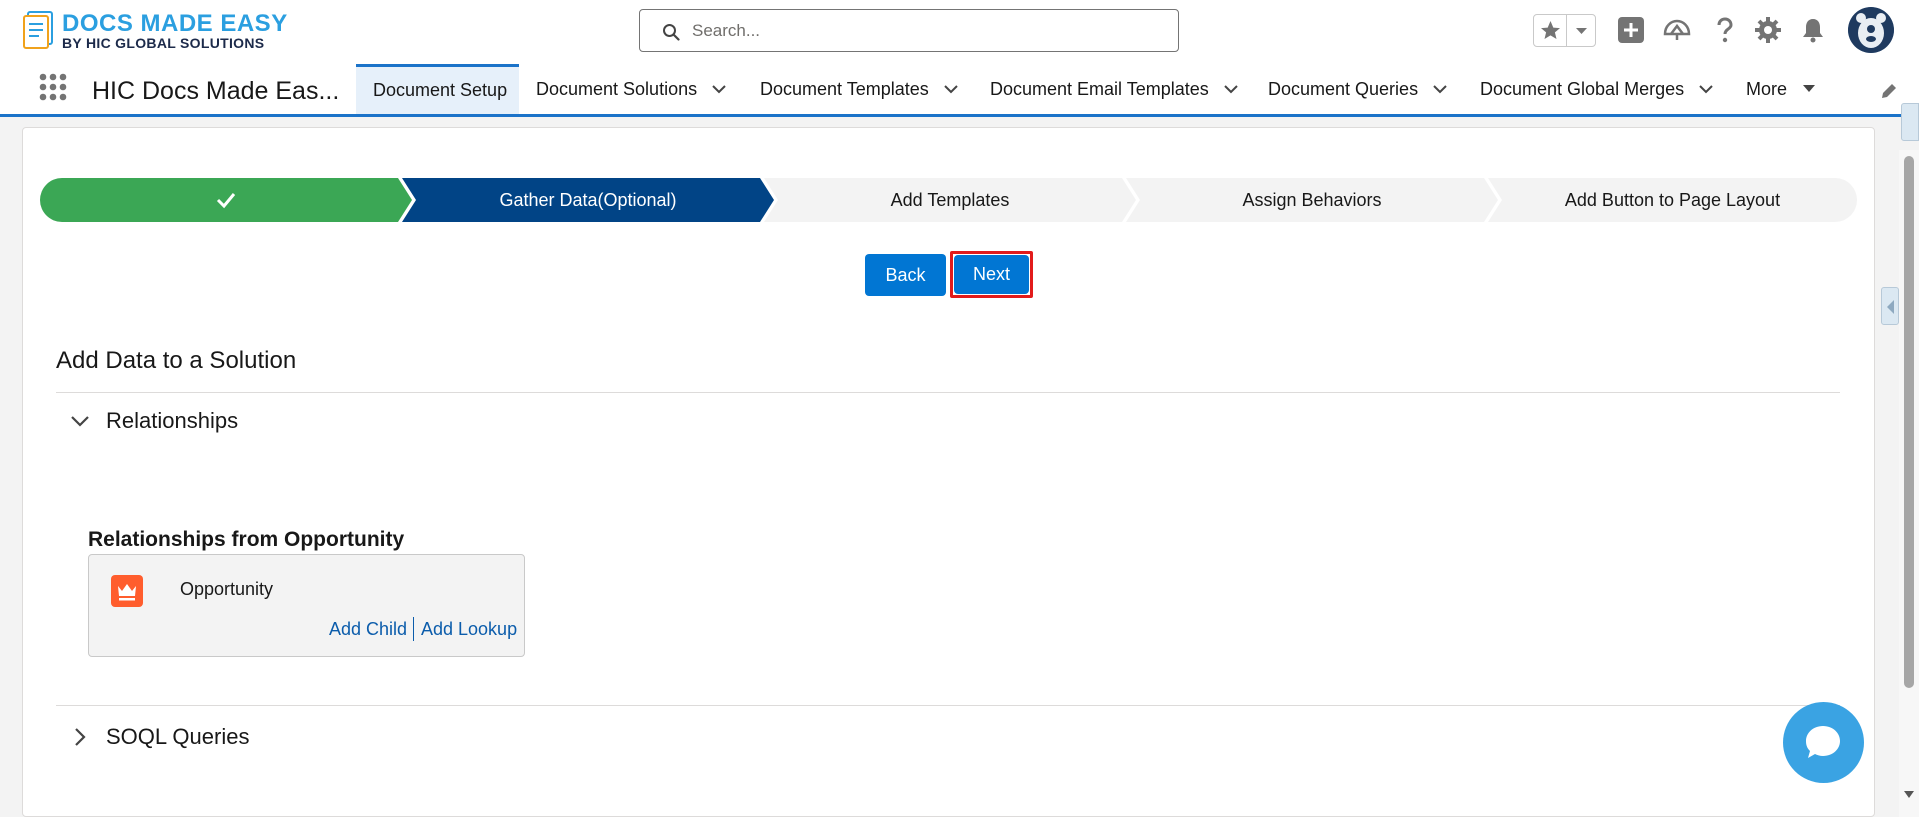 The height and width of the screenshot is (817, 1919). I want to click on soql-label: SOQL Queries, so click(178, 736).